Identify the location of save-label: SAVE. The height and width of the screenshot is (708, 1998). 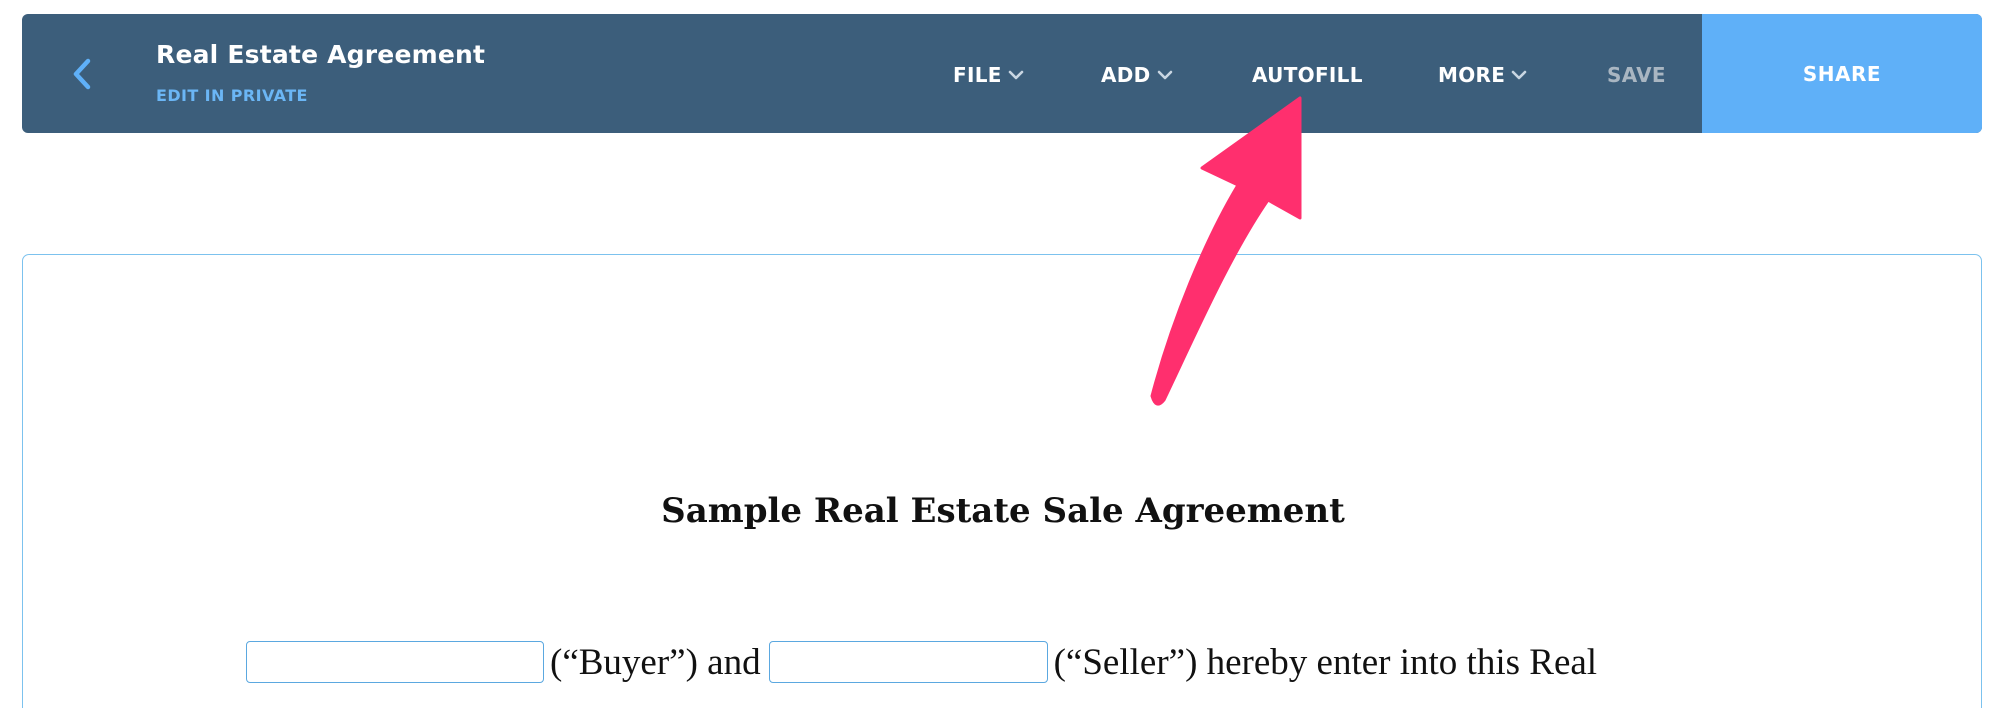
(1636, 75).